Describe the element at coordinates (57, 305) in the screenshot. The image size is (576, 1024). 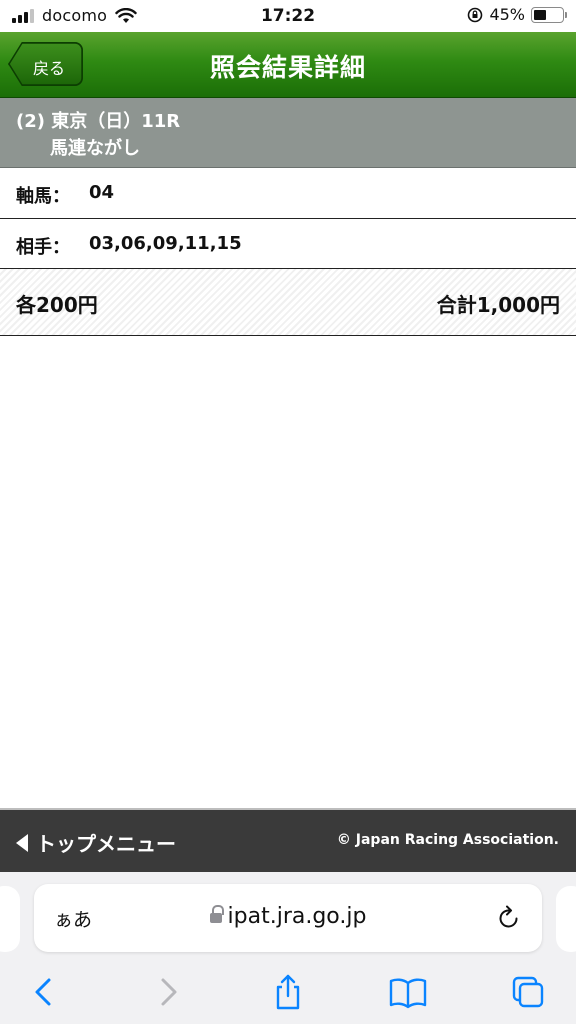
I see `amount-each: 各200円` at that location.